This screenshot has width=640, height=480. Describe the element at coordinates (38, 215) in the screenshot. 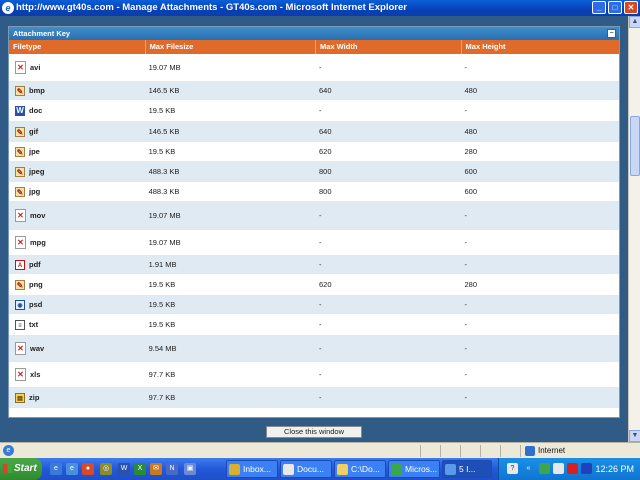

I see `filetype-label: mov` at that location.